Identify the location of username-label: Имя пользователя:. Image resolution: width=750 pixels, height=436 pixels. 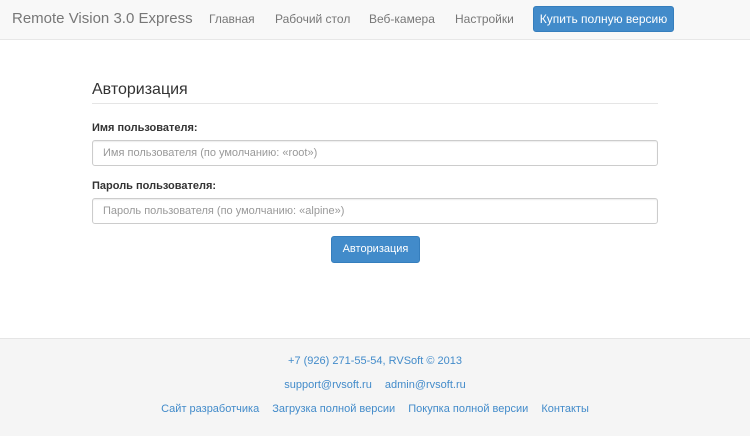
(145, 128).